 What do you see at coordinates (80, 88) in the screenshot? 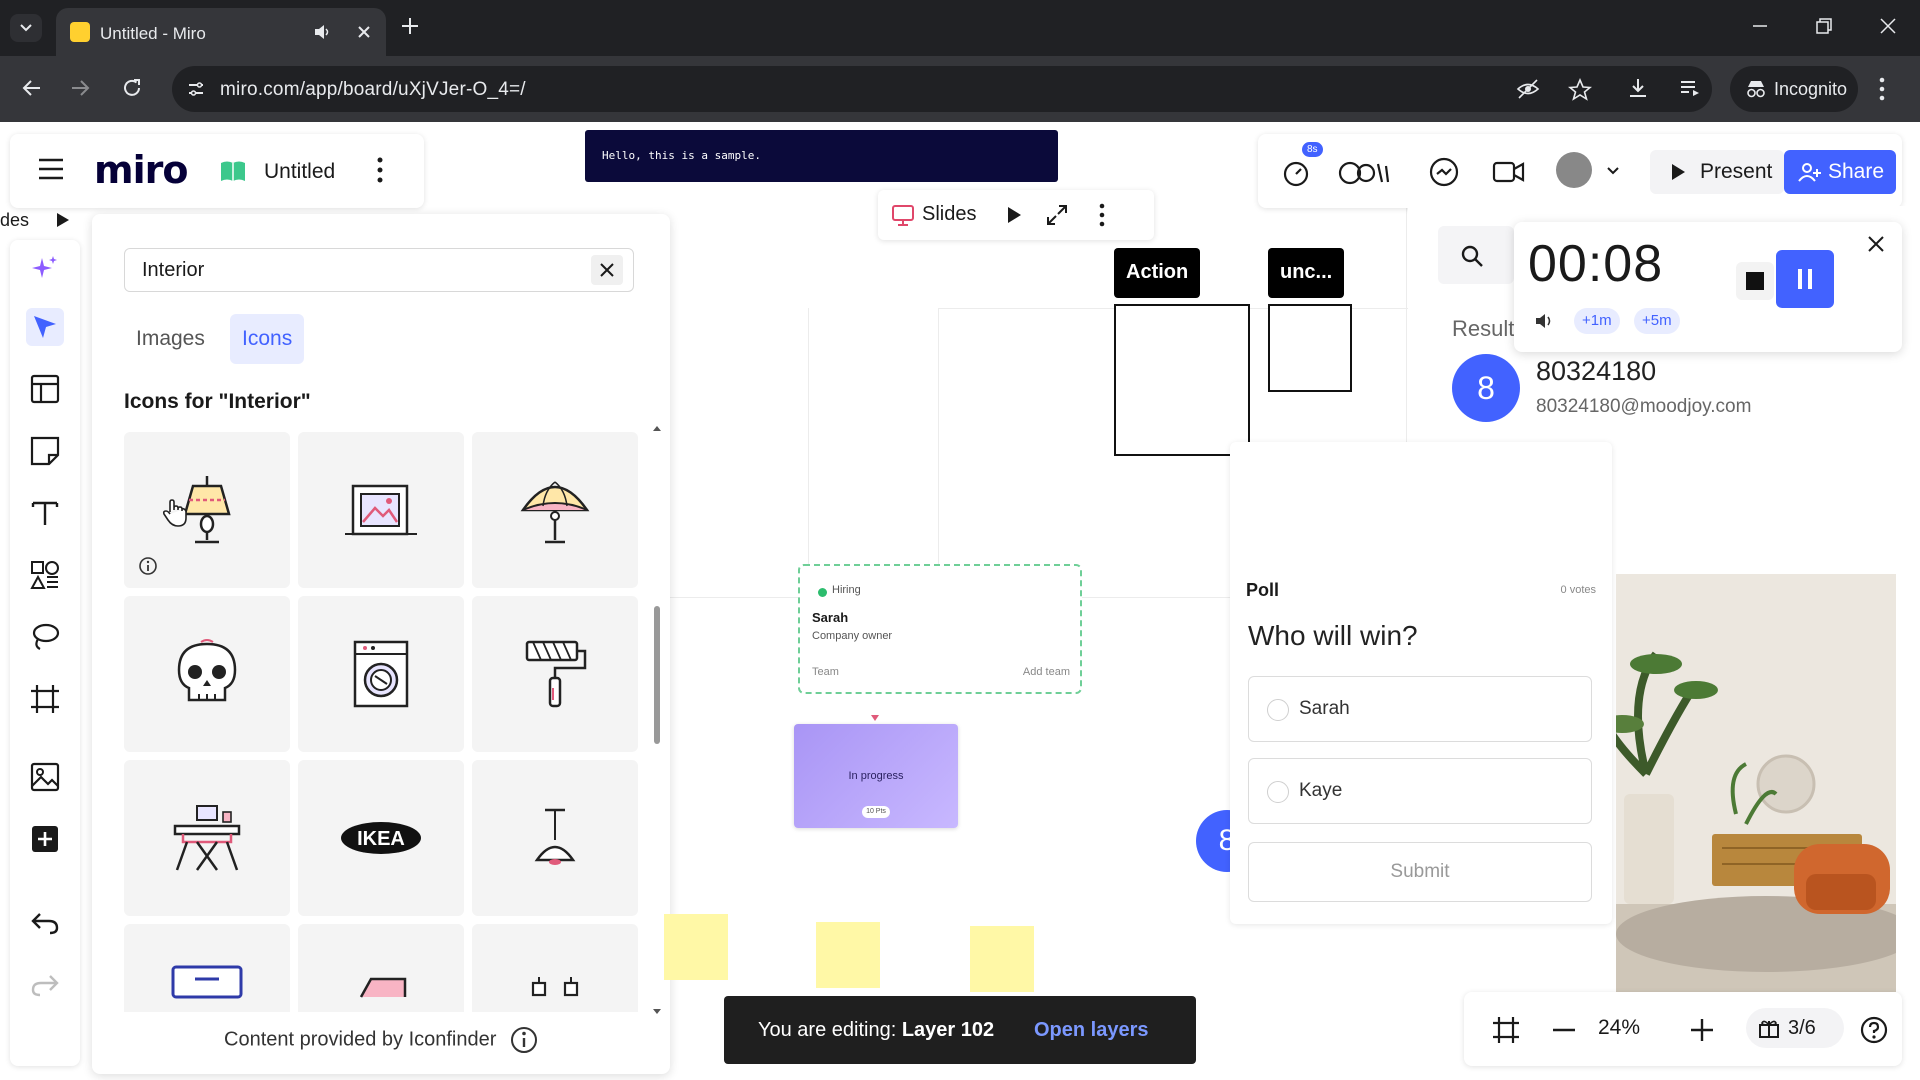
I see `forward-icon` at bounding box center [80, 88].